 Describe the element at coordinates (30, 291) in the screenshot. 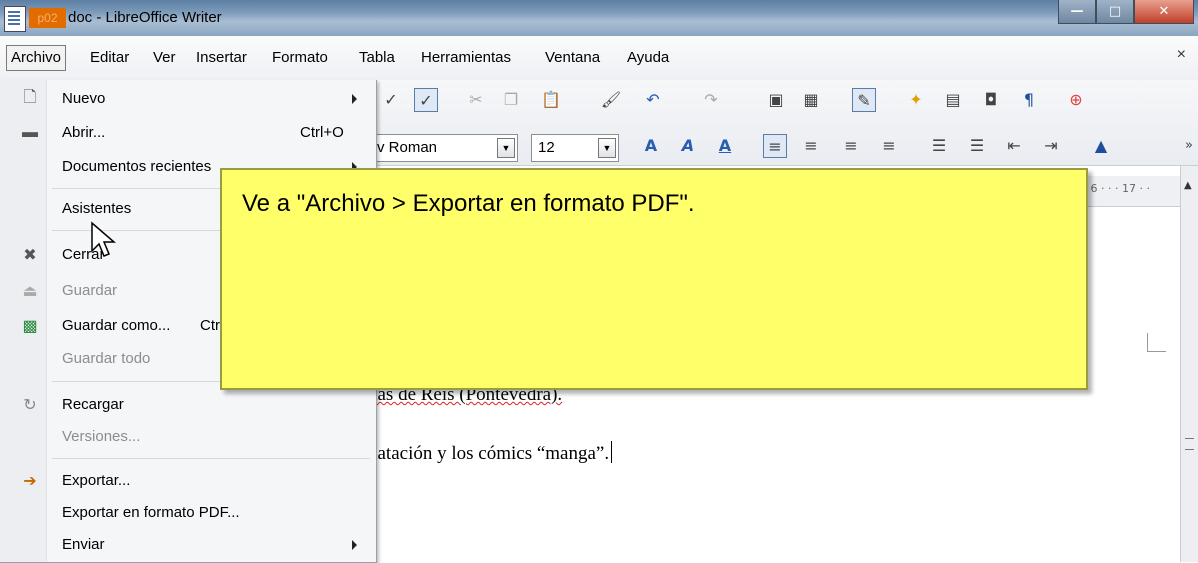

I see `save-icon: ⏏` at that location.